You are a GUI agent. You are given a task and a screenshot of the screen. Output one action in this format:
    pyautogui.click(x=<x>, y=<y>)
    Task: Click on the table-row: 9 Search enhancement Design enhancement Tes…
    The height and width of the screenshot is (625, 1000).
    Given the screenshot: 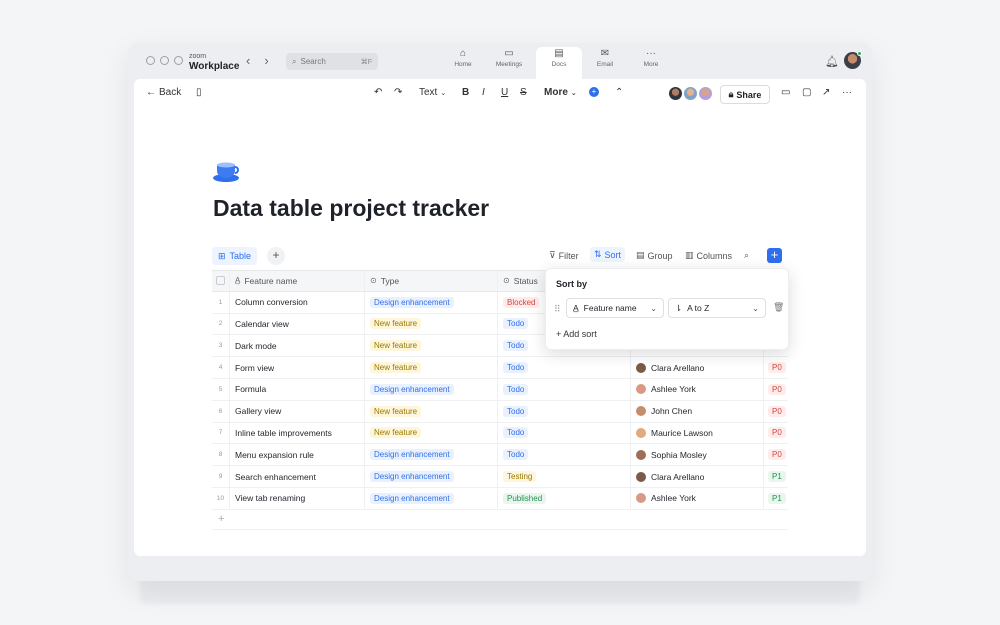 What is the action you would take?
    pyautogui.click(x=500, y=477)
    